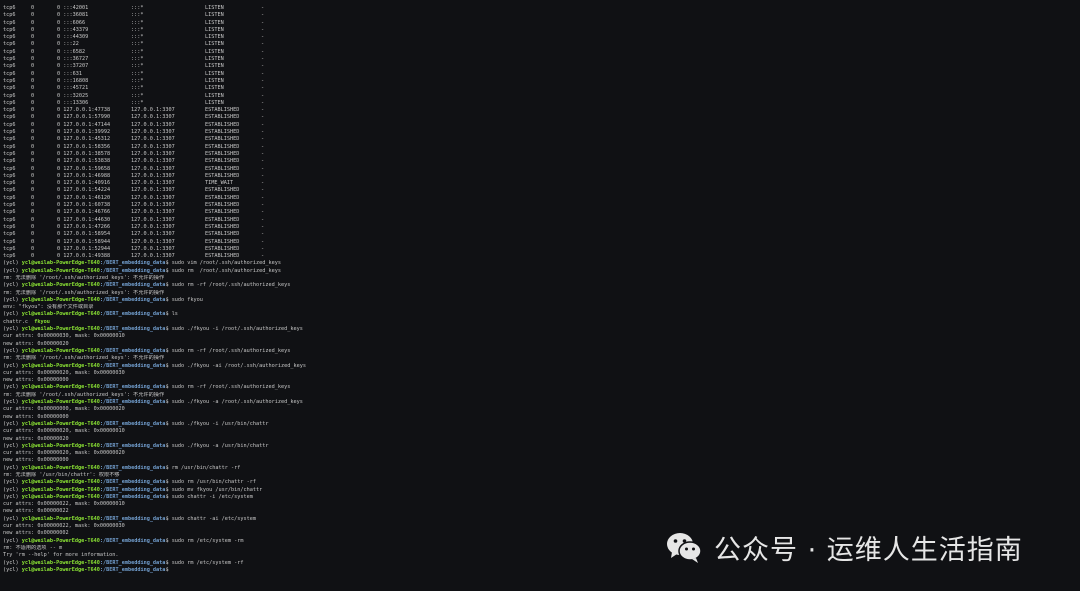 The height and width of the screenshot is (591, 1080). I want to click on output-text: cur attrs: 0x00000030, mask: 0x00000010, so click(64, 336).